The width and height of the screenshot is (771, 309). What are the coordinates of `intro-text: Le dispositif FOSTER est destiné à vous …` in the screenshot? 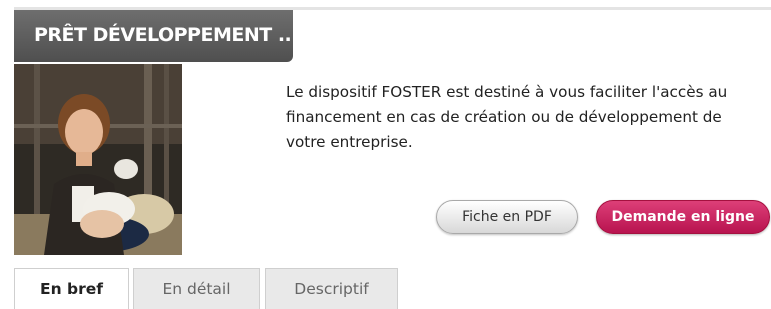 It's located at (507, 117).